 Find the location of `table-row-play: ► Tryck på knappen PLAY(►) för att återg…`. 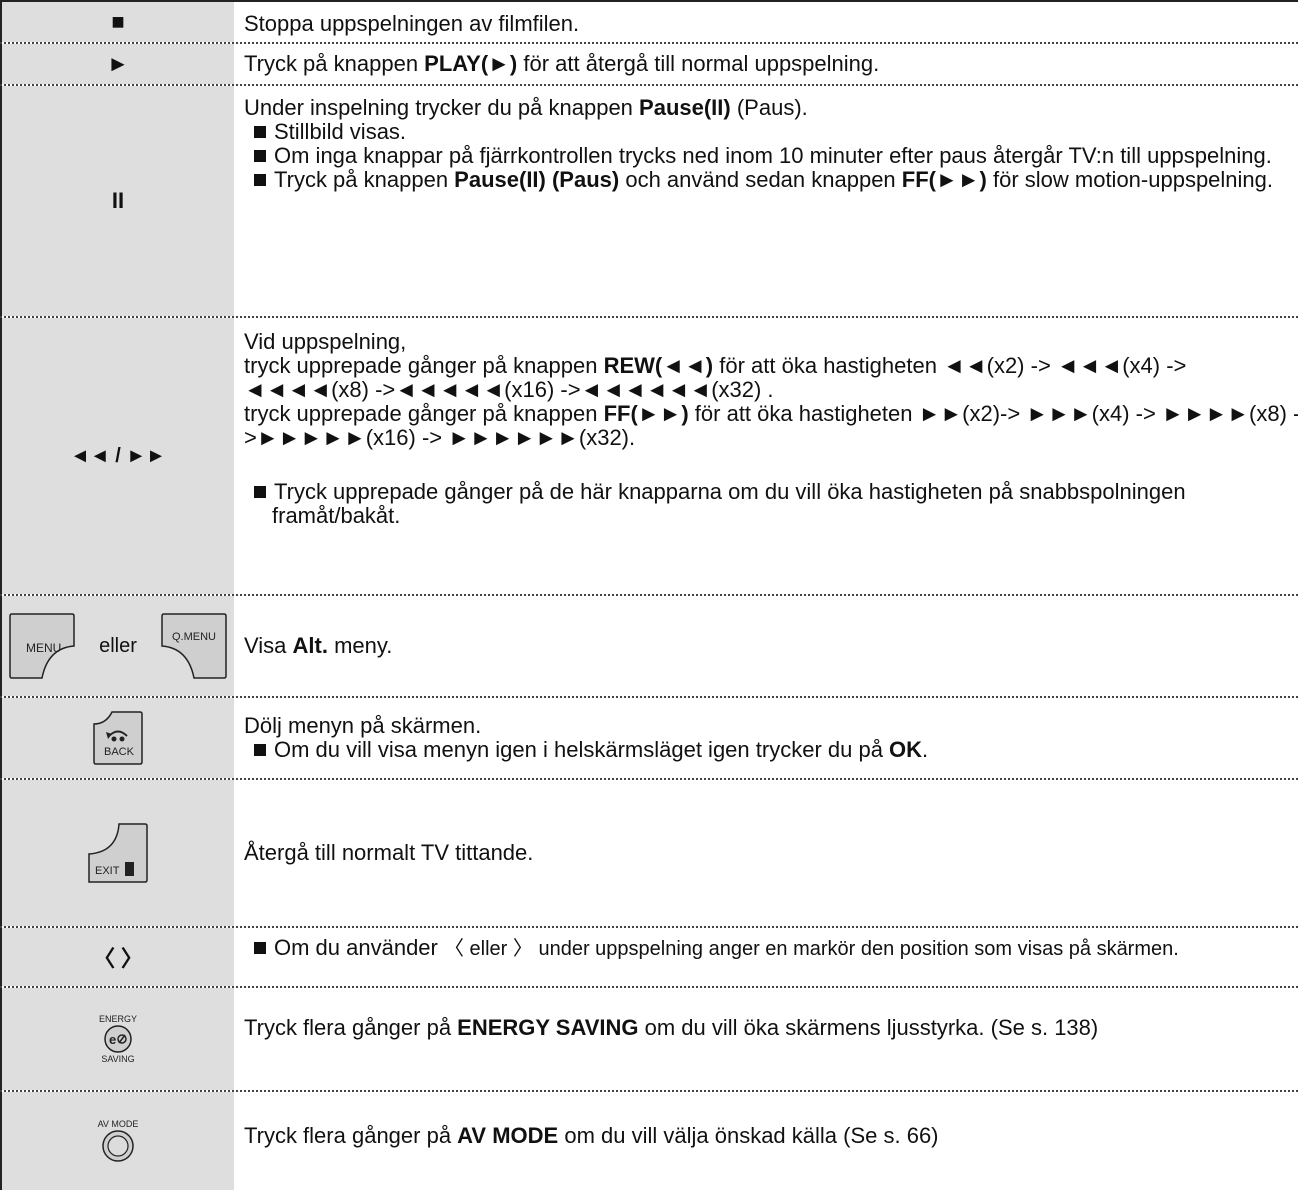

table-row-play: ► Tryck på knappen PLAY(►) för att återg… is located at coordinates (649, 63).